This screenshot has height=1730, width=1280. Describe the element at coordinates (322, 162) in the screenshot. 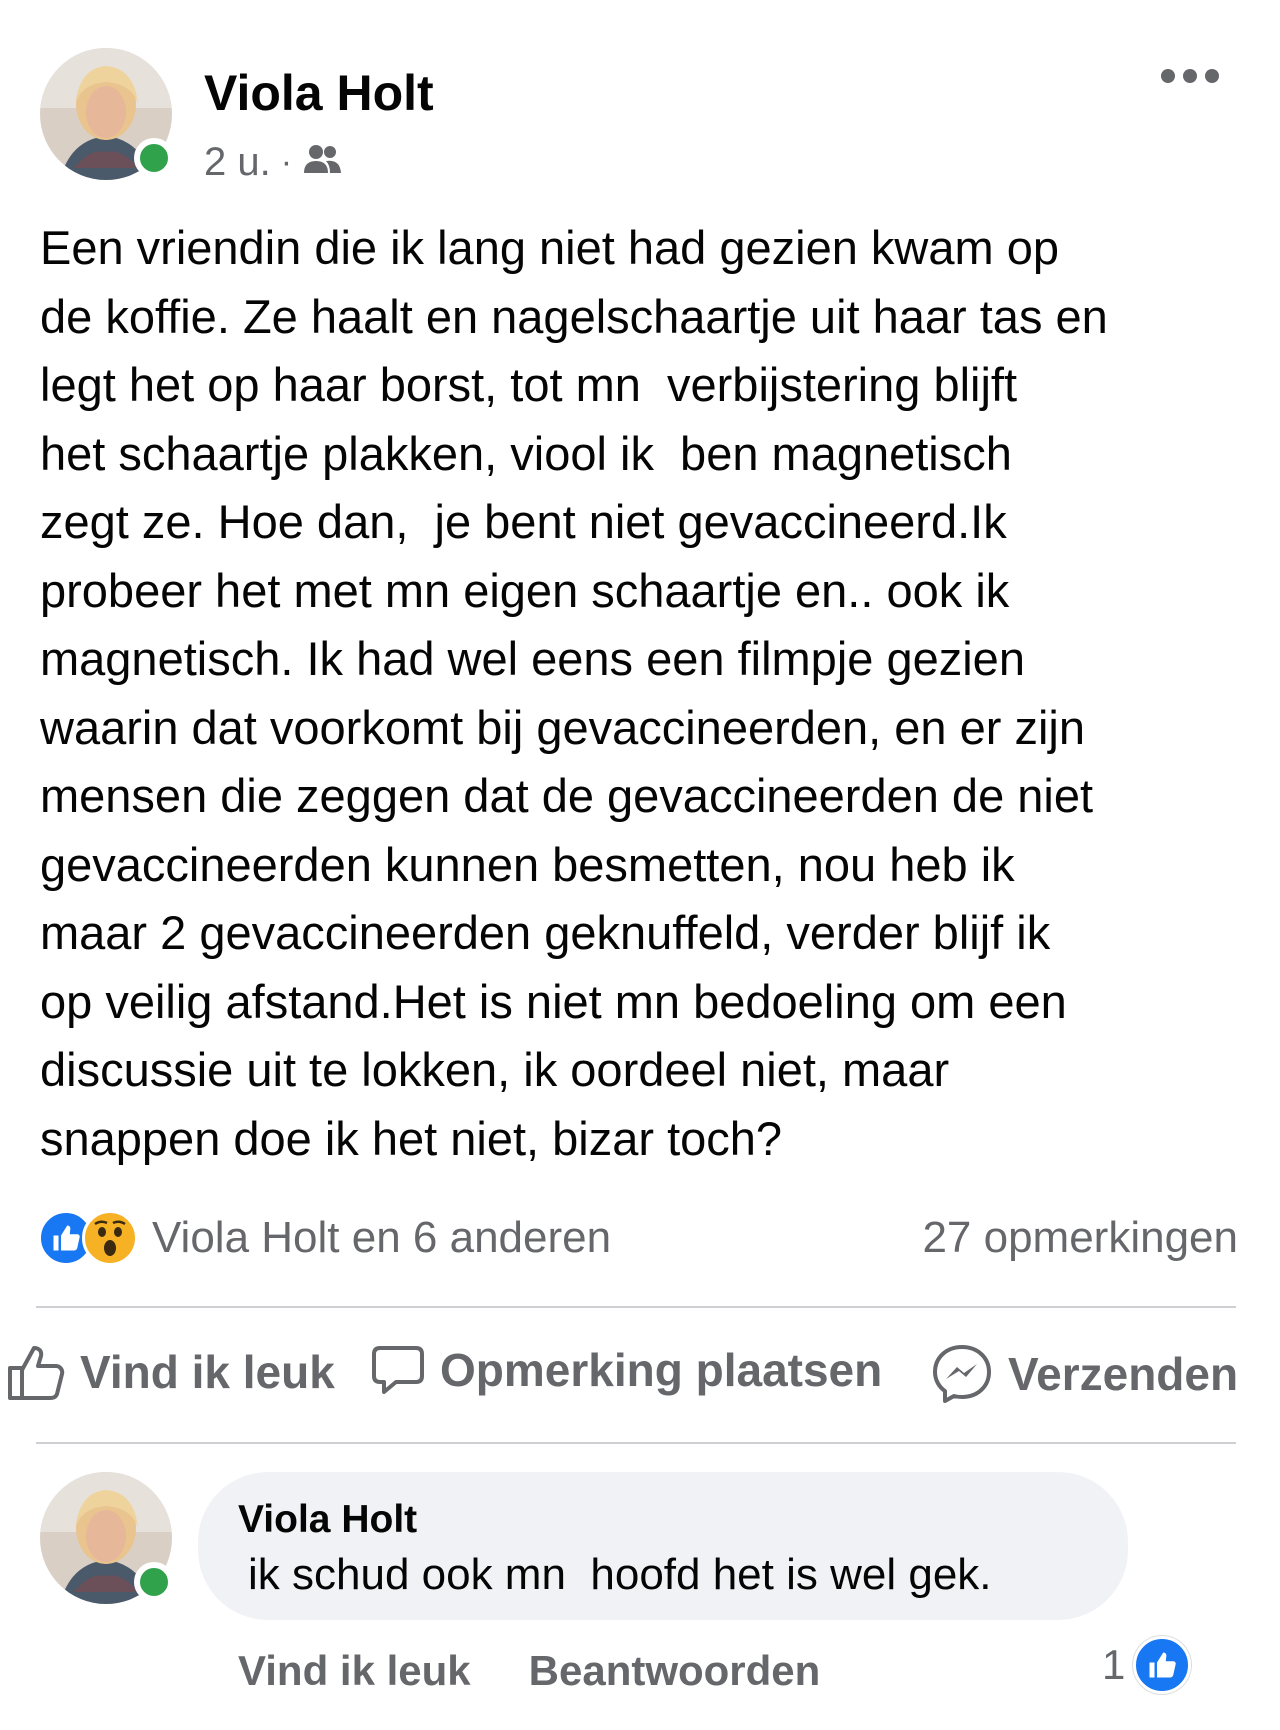

I see `friends-icon` at that location.